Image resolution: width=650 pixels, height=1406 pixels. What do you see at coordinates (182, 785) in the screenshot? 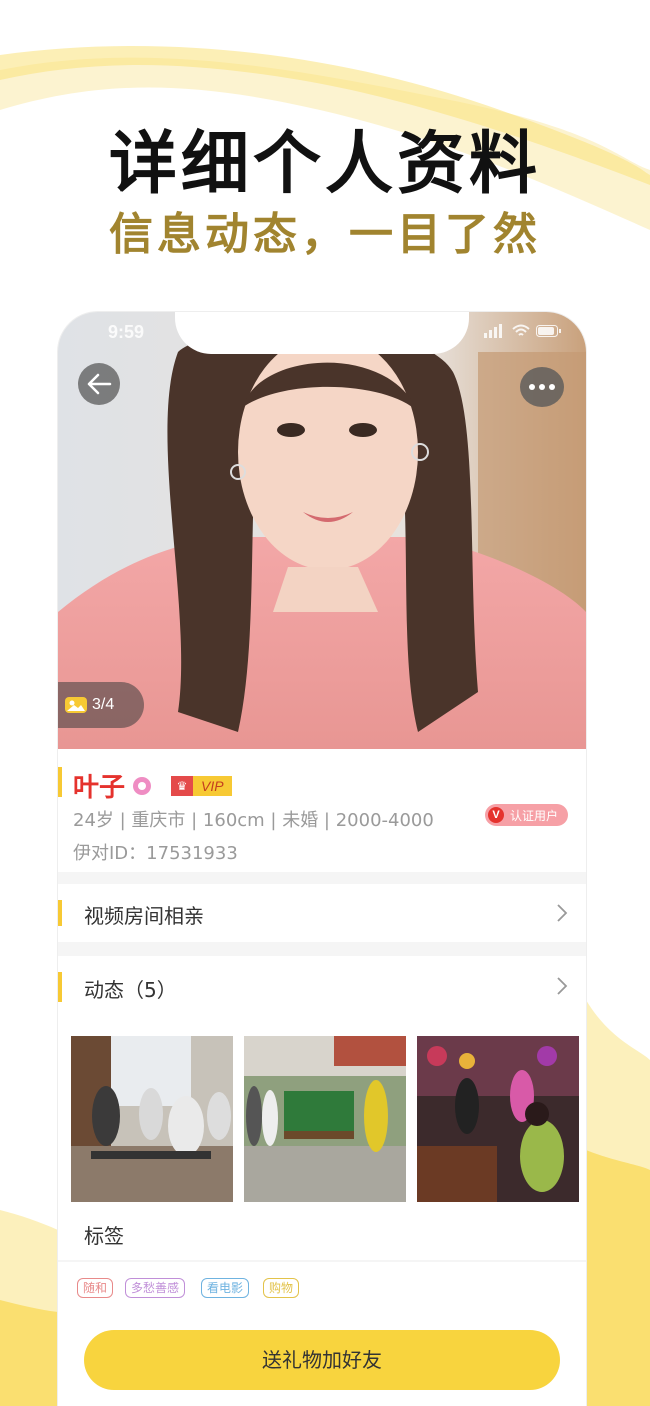
I see `crown-icon: ♛` at bounding box center [182, 785].